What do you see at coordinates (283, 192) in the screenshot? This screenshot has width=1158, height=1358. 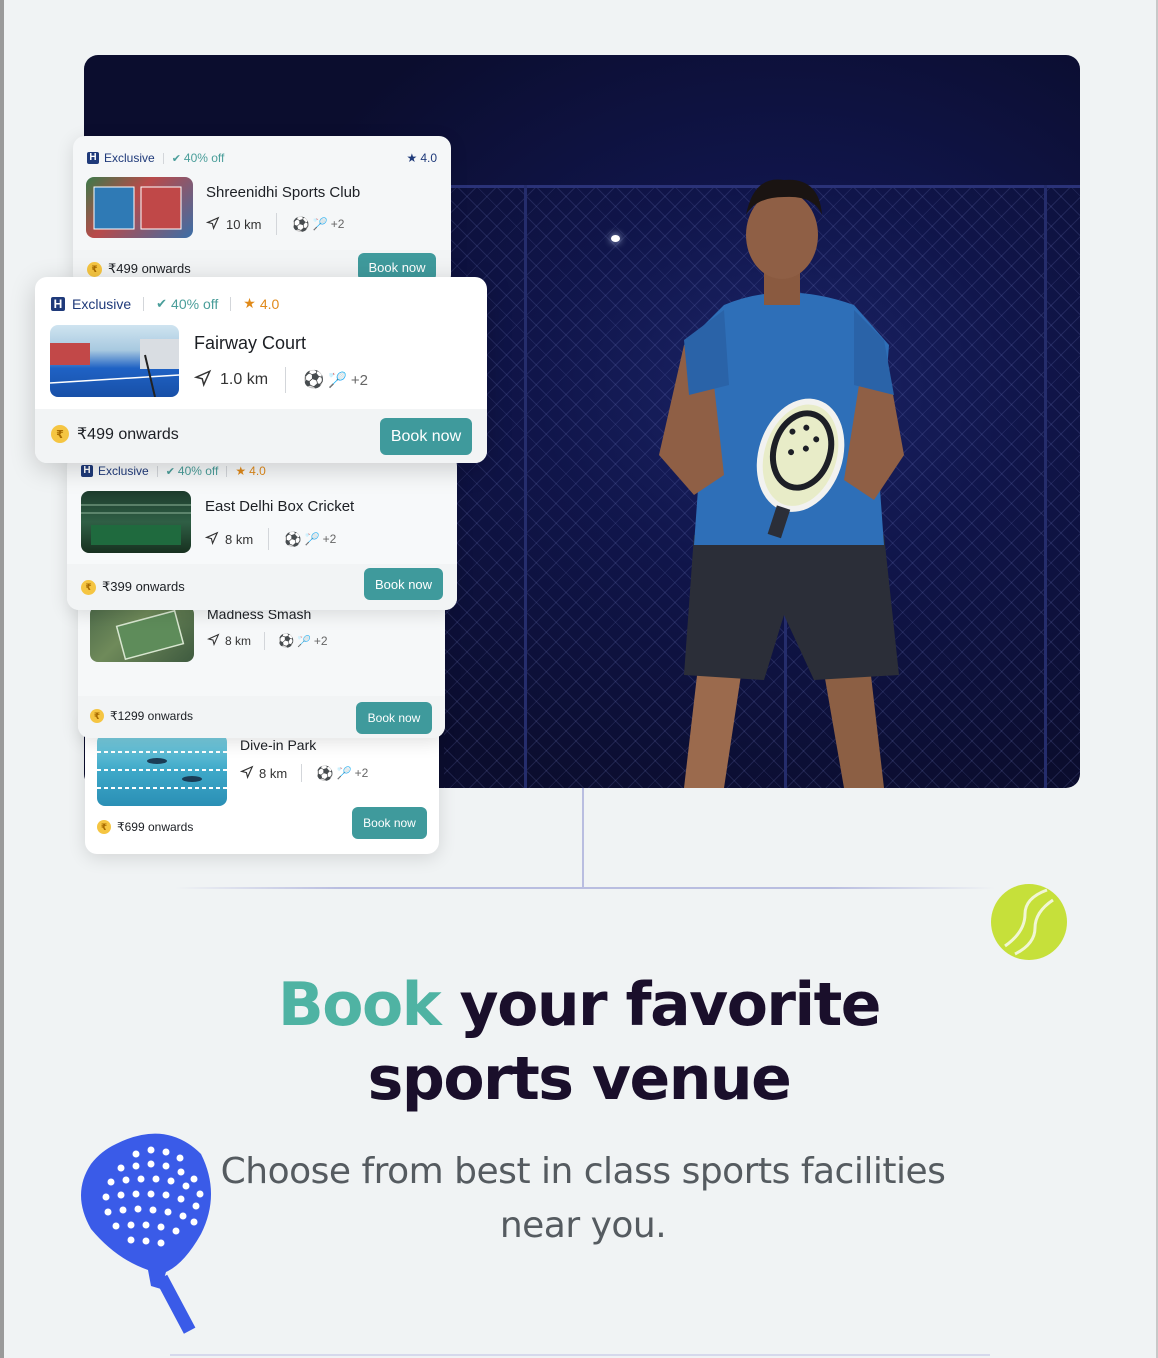 I see `venue-name: Shreenidhi Sports Club` at bounding box center [283, 192].